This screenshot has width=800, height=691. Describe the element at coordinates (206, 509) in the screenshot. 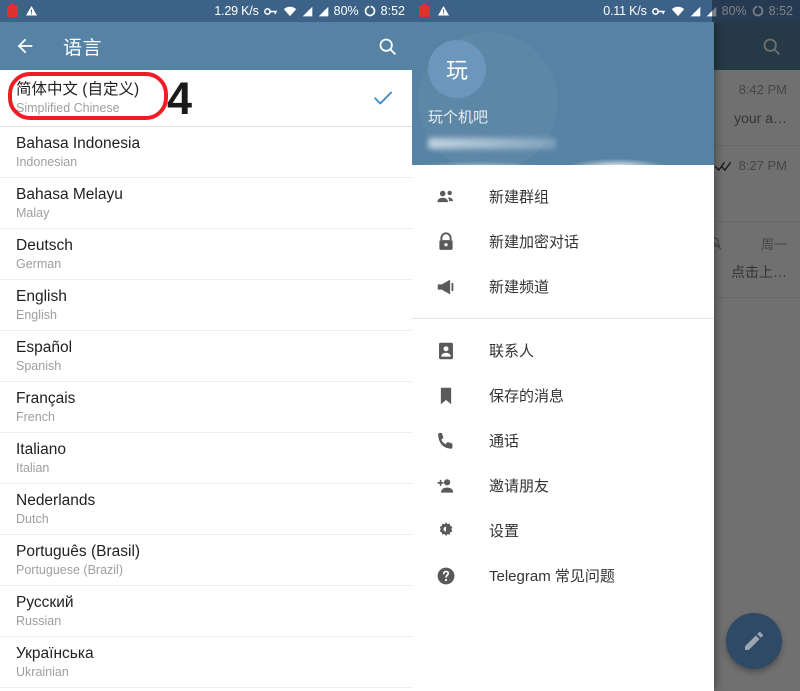

I see `language-row: Nederlands Dutch` at that location.